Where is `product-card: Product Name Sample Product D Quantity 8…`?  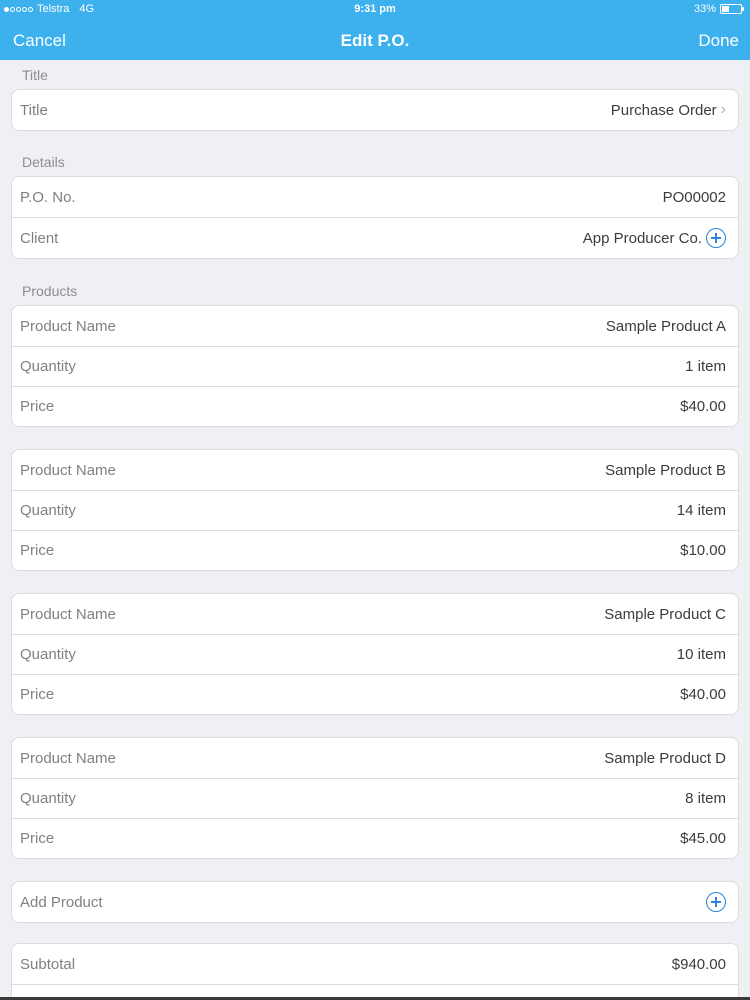
product-card: Product Name Sample Product D Quantity 8… is located at coordinates (375, 798).